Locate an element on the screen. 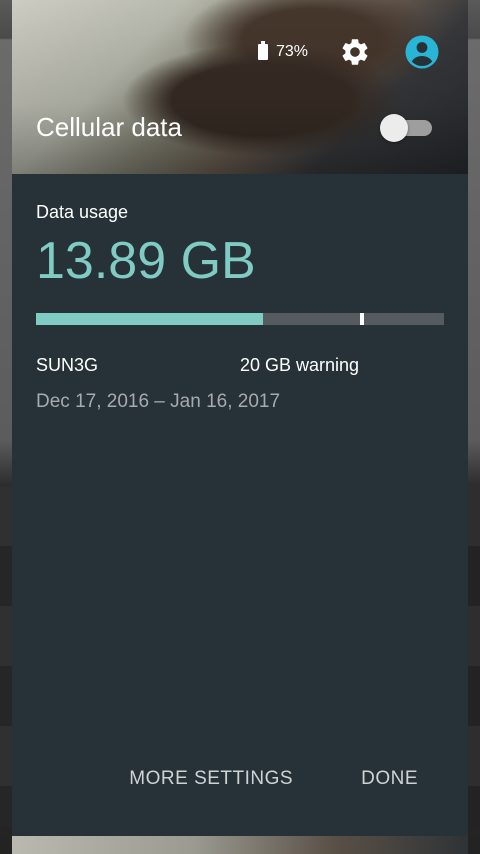 The width and height of the screenshot is (480, 854). panel-actions: MORE SETTINGS DONE is located at coordinates (273, 779).